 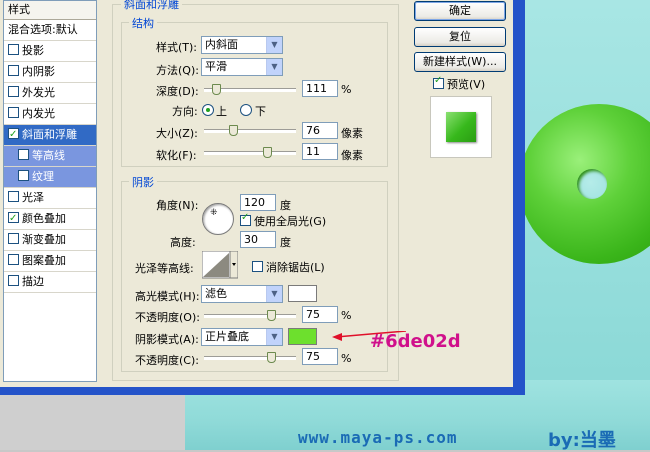 What do you see at coordinates (50, 72) in the screenshot?
I see `style-item: 内阴影` at bounding box center [50, 72].